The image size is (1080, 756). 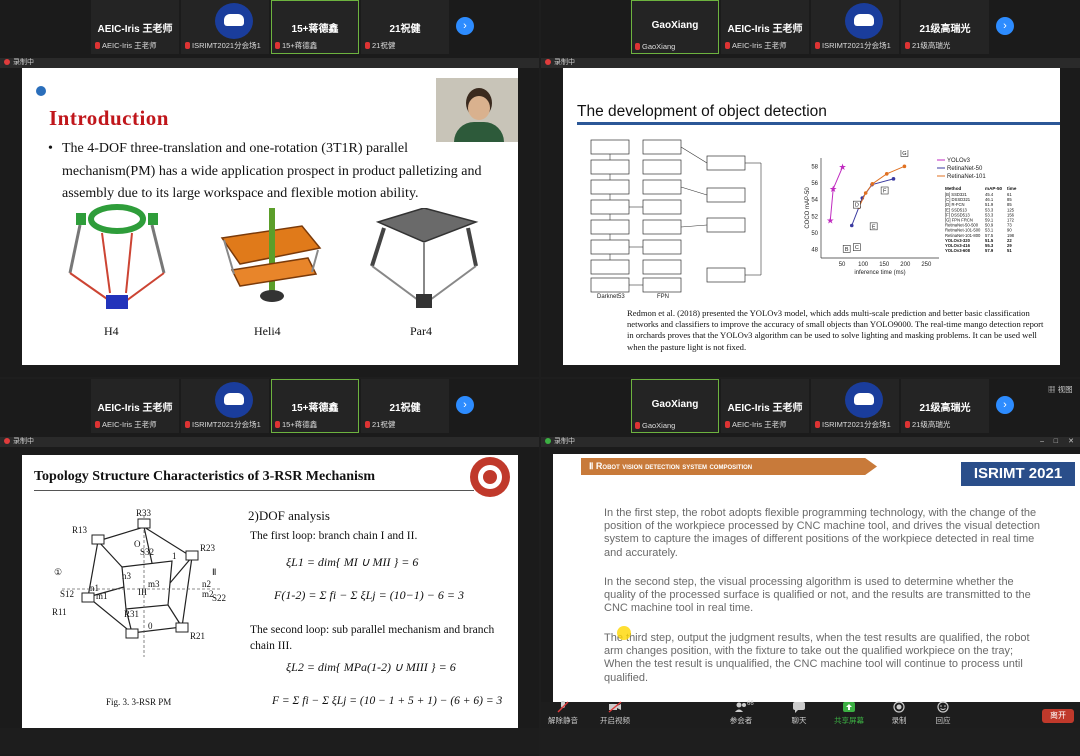 What do you see at coordinates (833, 189) in the screenshot?
I see `series-point: ★` at bounding box center [833, 189].